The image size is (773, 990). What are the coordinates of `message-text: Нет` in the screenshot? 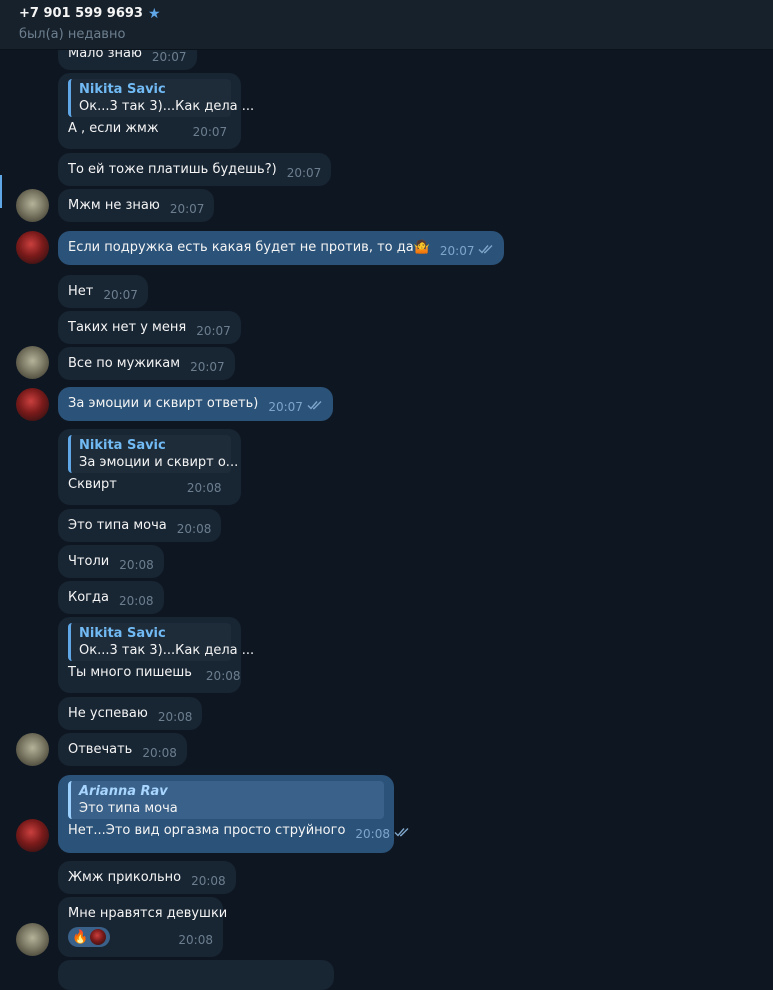 It's located at (81, 291).